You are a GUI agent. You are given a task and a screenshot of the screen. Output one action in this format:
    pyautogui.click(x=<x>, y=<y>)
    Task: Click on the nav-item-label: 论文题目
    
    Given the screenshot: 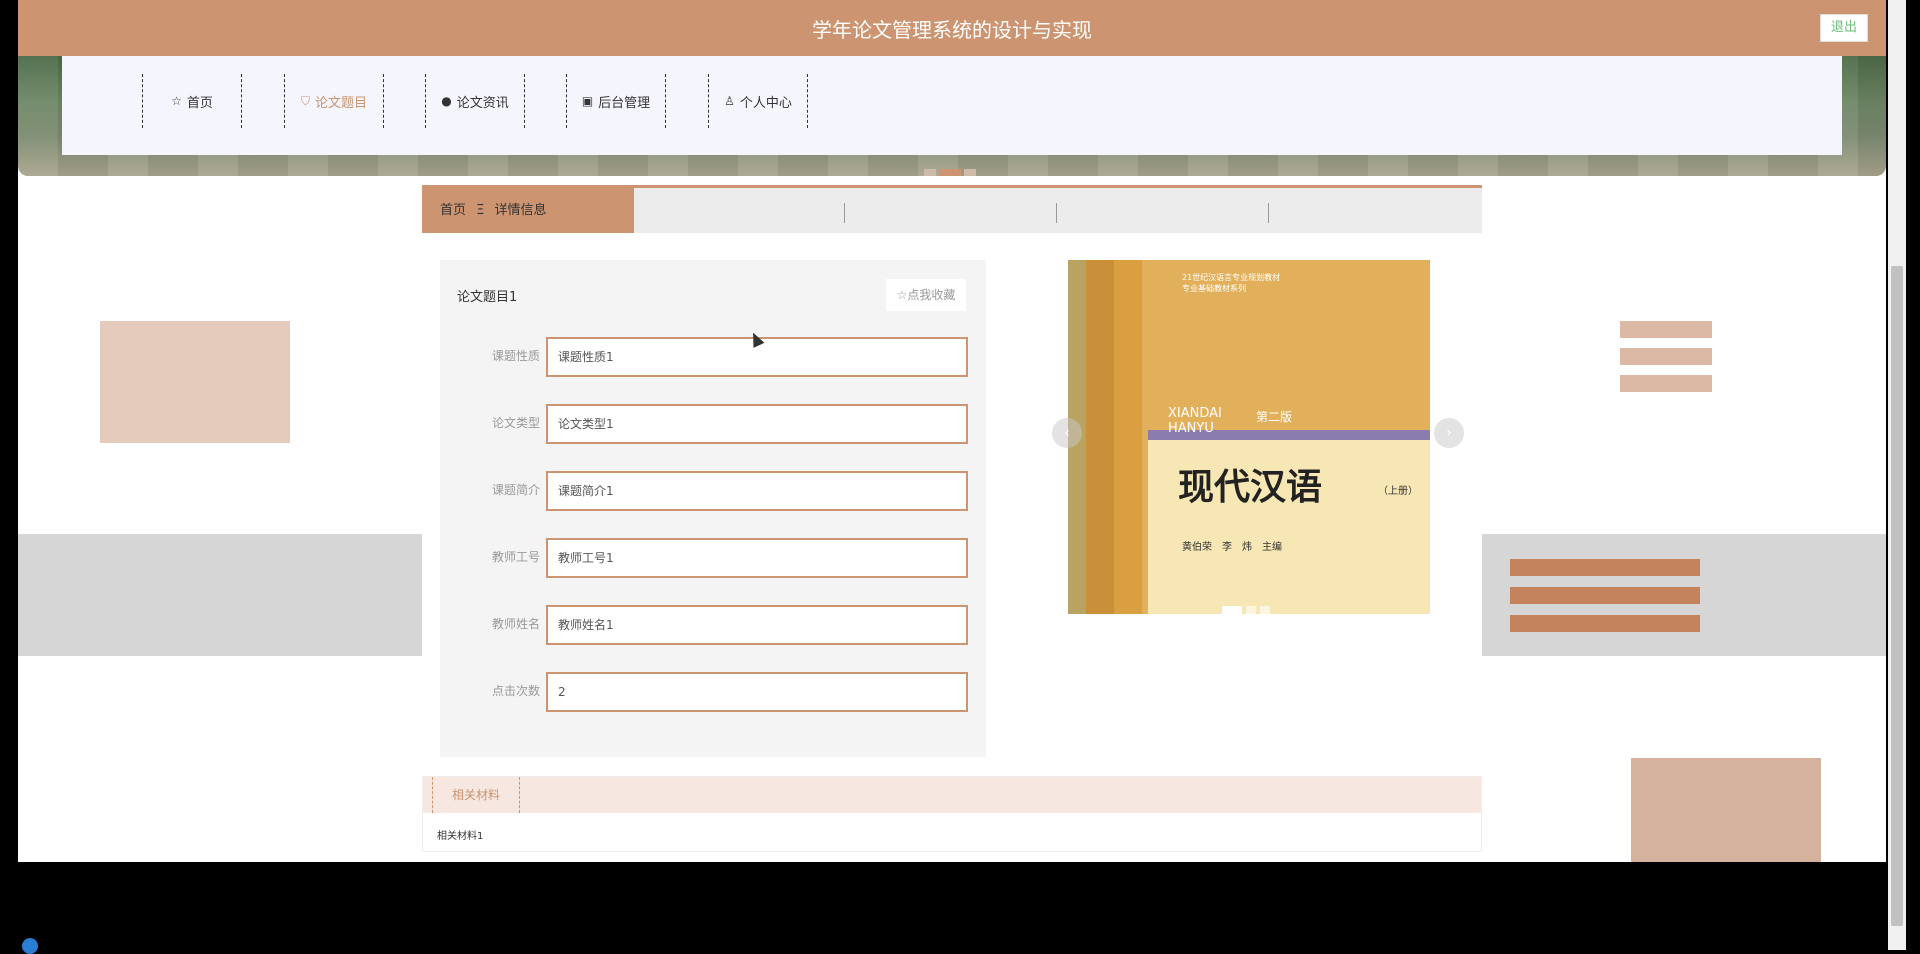 What is the action you would take?
    pyautogui.click(x=341, y=103)
    